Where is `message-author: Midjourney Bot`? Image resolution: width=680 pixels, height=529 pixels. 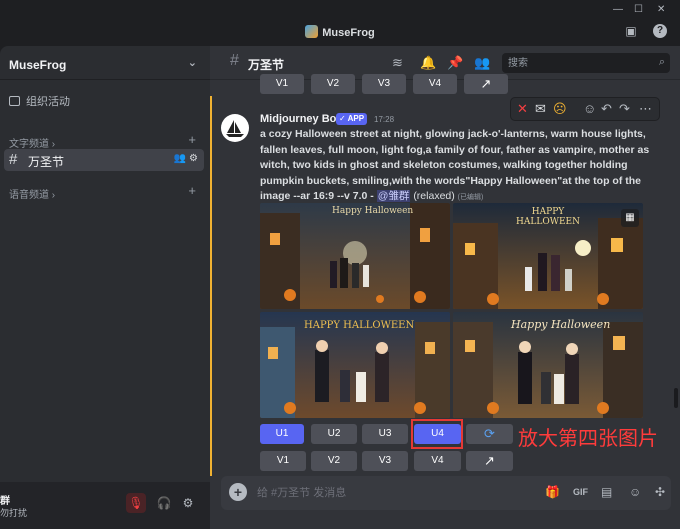 message-author: Midjourney Bot is located at coordinates (300, 119).